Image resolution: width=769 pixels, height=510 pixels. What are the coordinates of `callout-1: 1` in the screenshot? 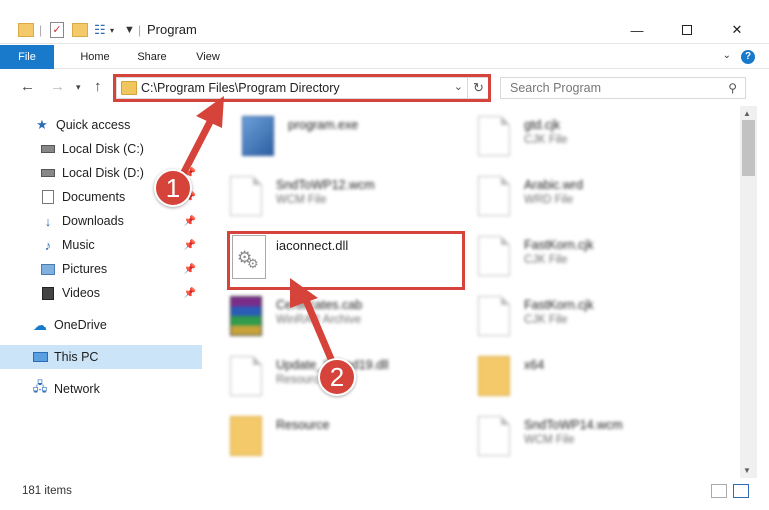 It's located at (173, 188).